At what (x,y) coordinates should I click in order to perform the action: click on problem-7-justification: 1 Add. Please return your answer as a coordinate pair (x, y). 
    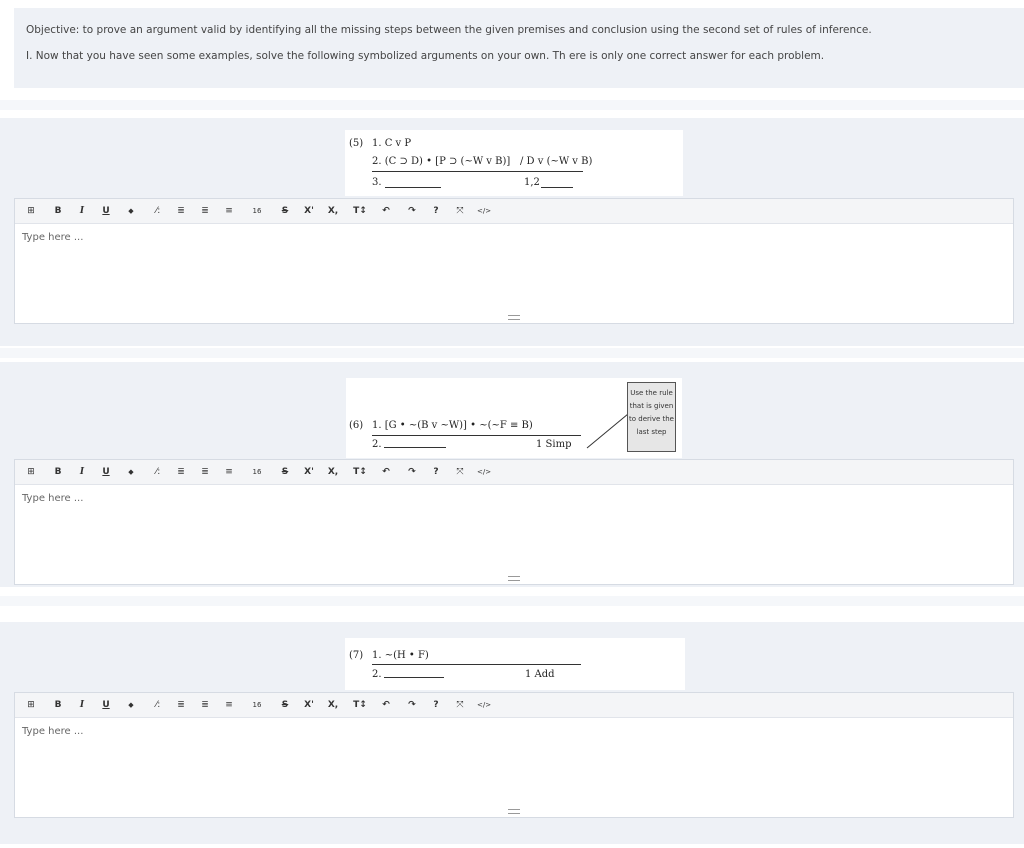
    Looking at the image, I should click on (540, 674).